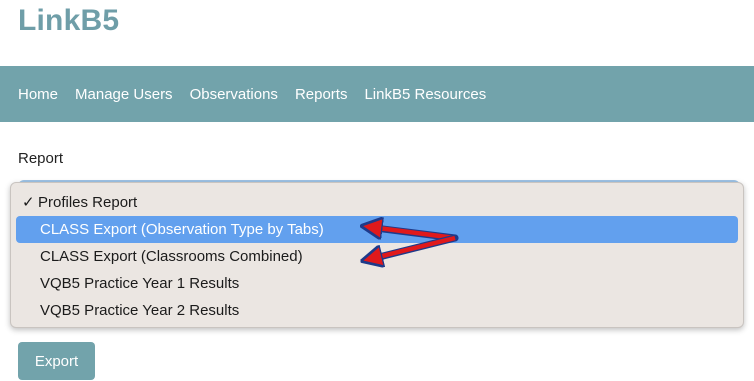  Describe the element at coordinates (56, 361) in the screenshot. I see `export-button: Export` at that location.